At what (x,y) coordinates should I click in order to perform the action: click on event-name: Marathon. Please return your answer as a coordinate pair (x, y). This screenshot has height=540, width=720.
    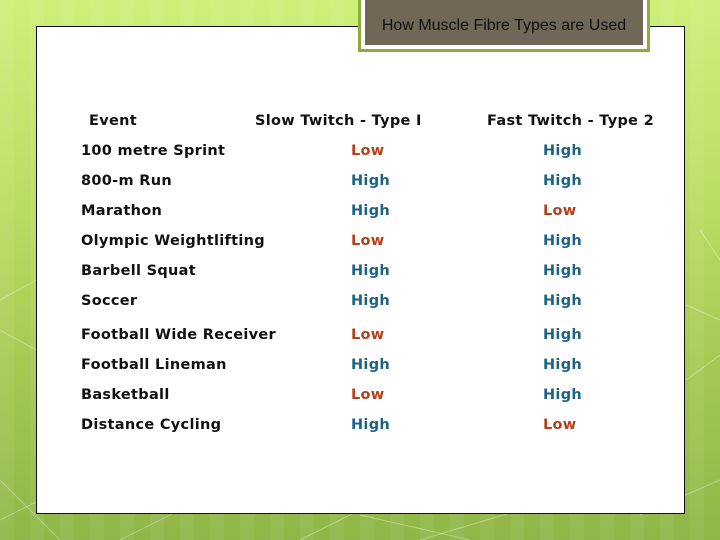
    Looking at the image, I should click on (122, 211).